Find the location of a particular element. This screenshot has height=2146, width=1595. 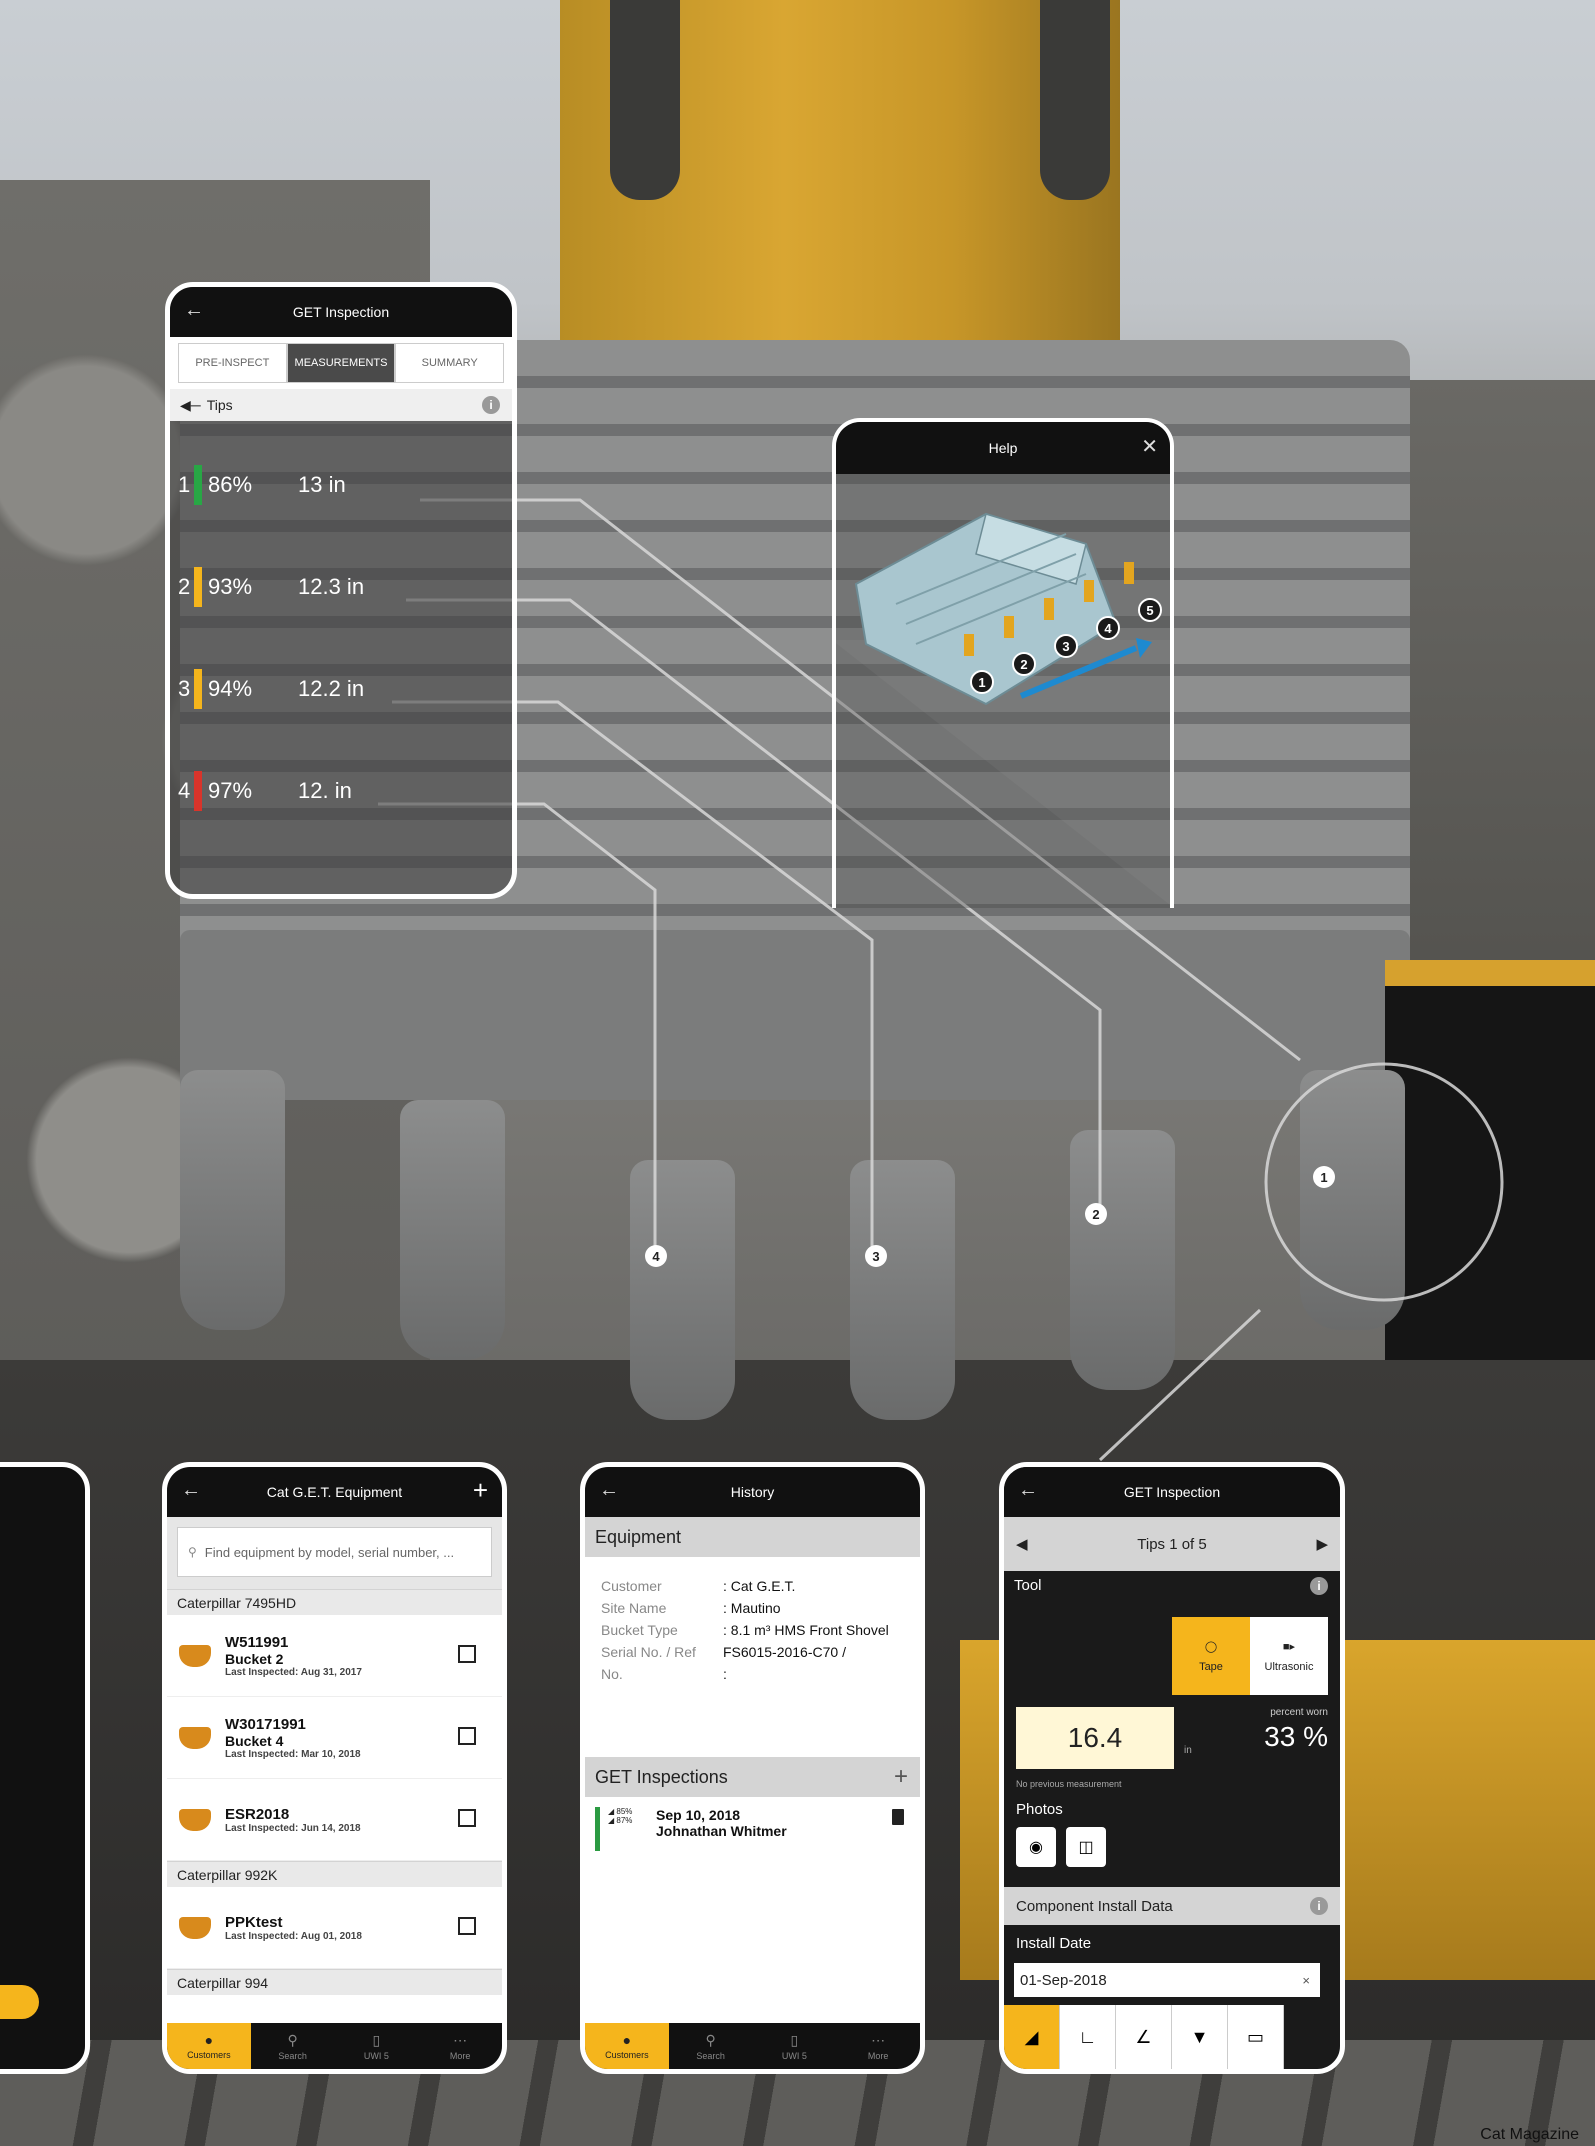

nav-label: Customers is located at coordinates (209, 2055).